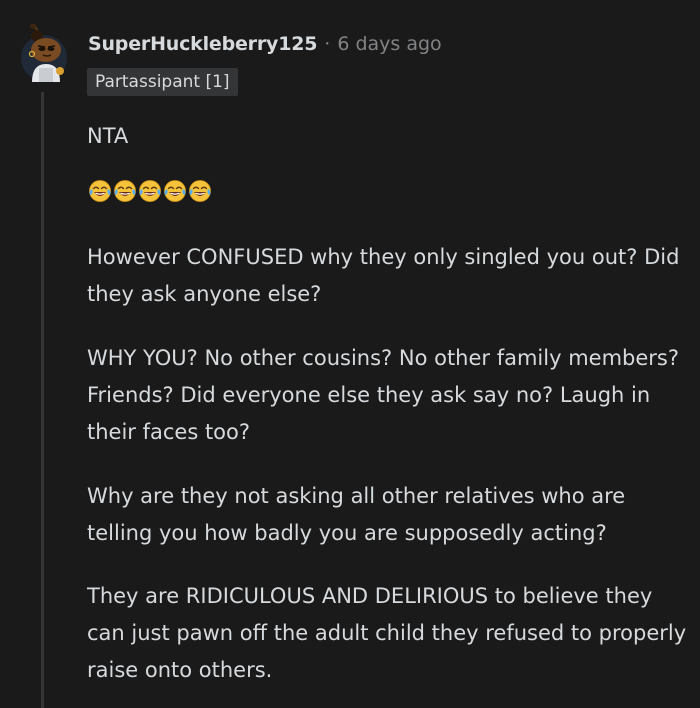 The image size is (700, 708). What do you see at coordinates (162, 82) in the screenshot?
I see `user-flair-badge: Partassipant [1]` at bounding box center [162, 82].